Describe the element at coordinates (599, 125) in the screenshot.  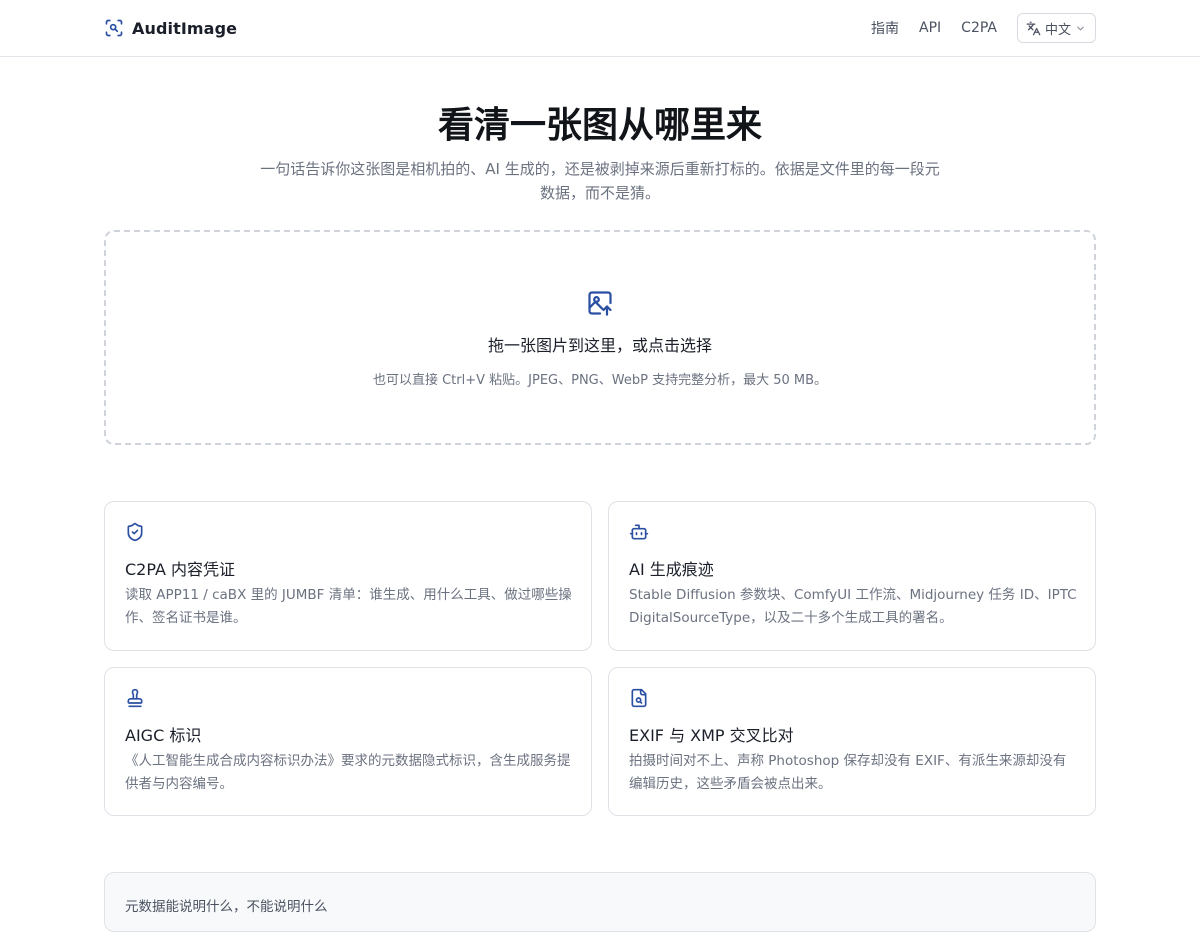
I see `page-title: 看清一张图从哪里来` at that location.